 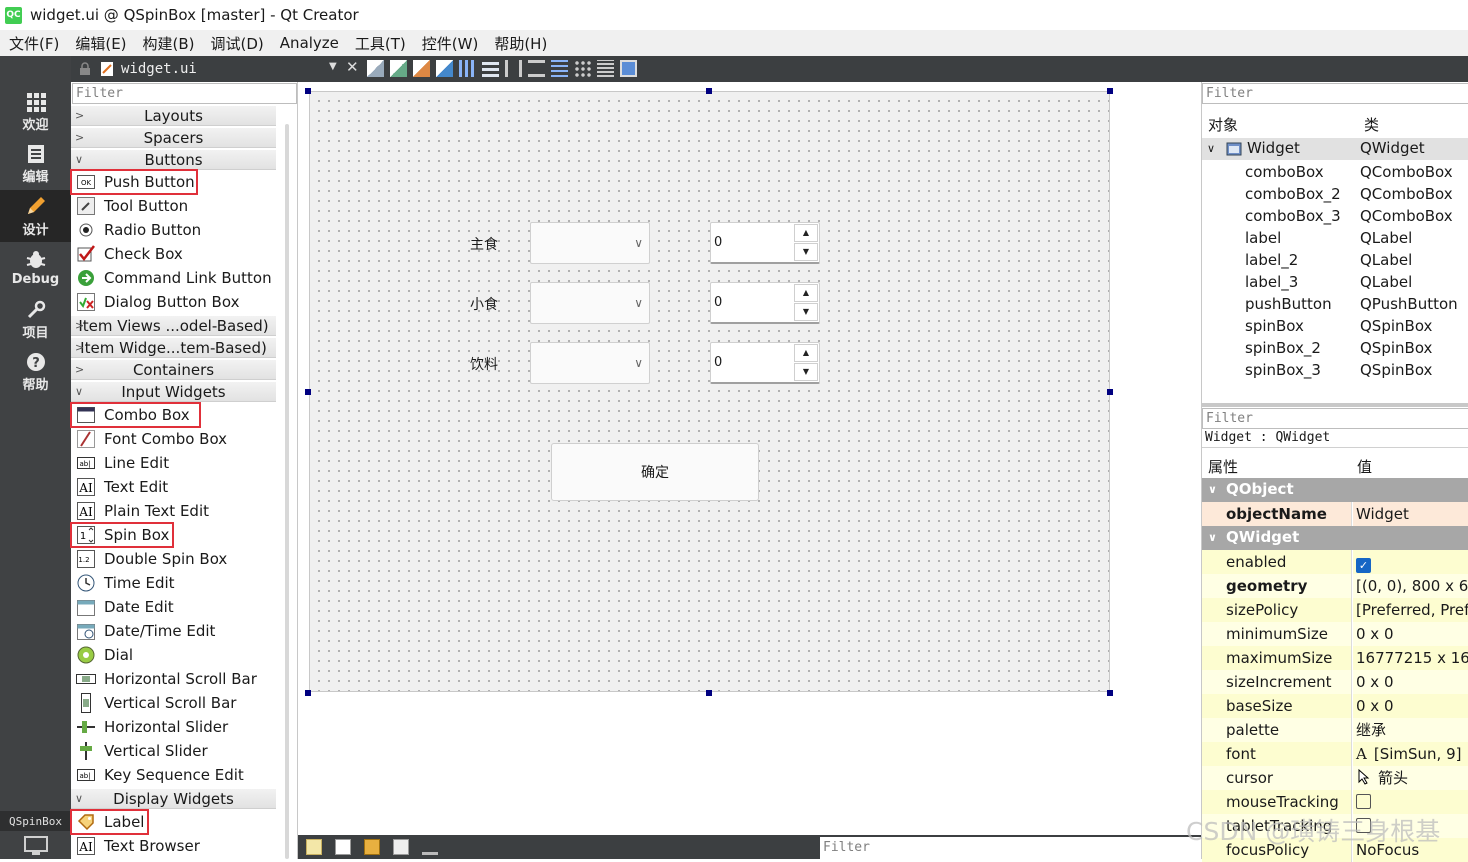 What do you see at coordinates (1335, 490) in the screenshot?
I see `property-group-qobject: ∨ QObject` at bounding box center [1335, 490].